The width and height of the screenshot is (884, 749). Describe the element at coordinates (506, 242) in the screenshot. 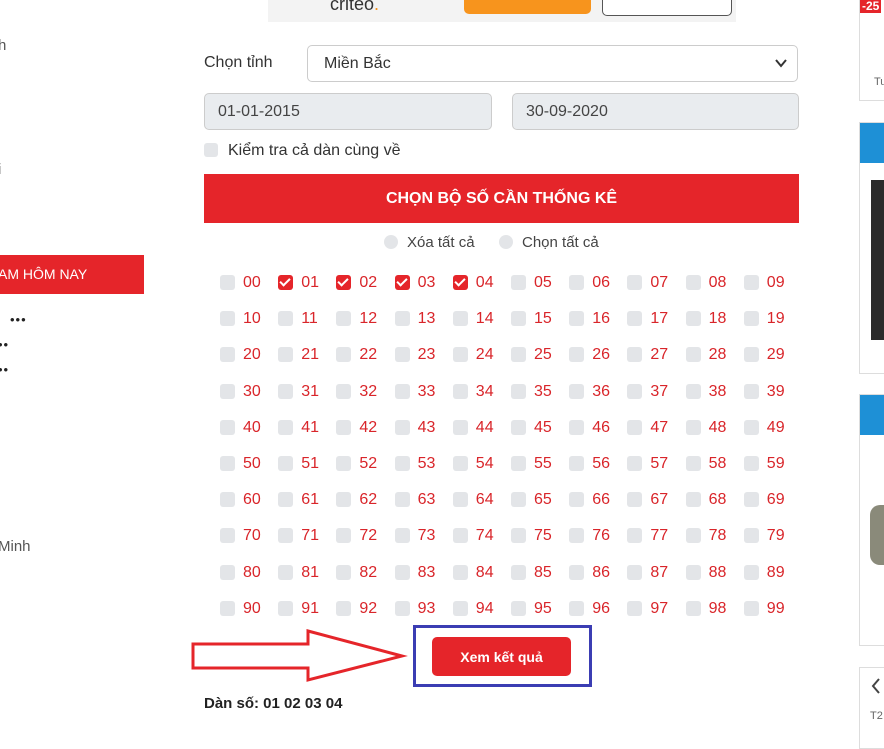

I see `select-all-radio` at that location.